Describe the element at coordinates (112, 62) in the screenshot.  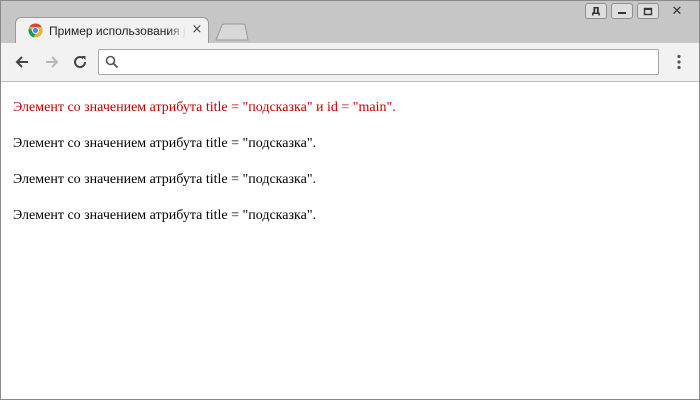
I see `search-icon` at that location.